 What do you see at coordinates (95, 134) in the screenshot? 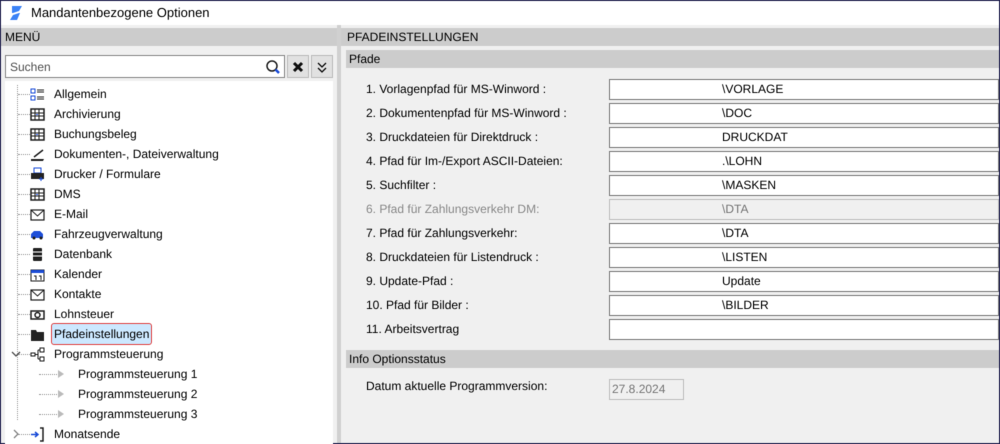
I see `tree-item: Buchungsbeleg` at bounding box center [95, 134].